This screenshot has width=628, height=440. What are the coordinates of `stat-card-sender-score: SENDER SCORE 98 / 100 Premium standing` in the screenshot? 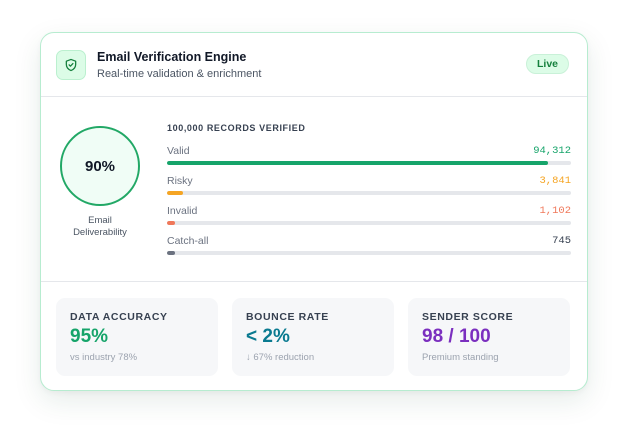 It's located at (489, 337).